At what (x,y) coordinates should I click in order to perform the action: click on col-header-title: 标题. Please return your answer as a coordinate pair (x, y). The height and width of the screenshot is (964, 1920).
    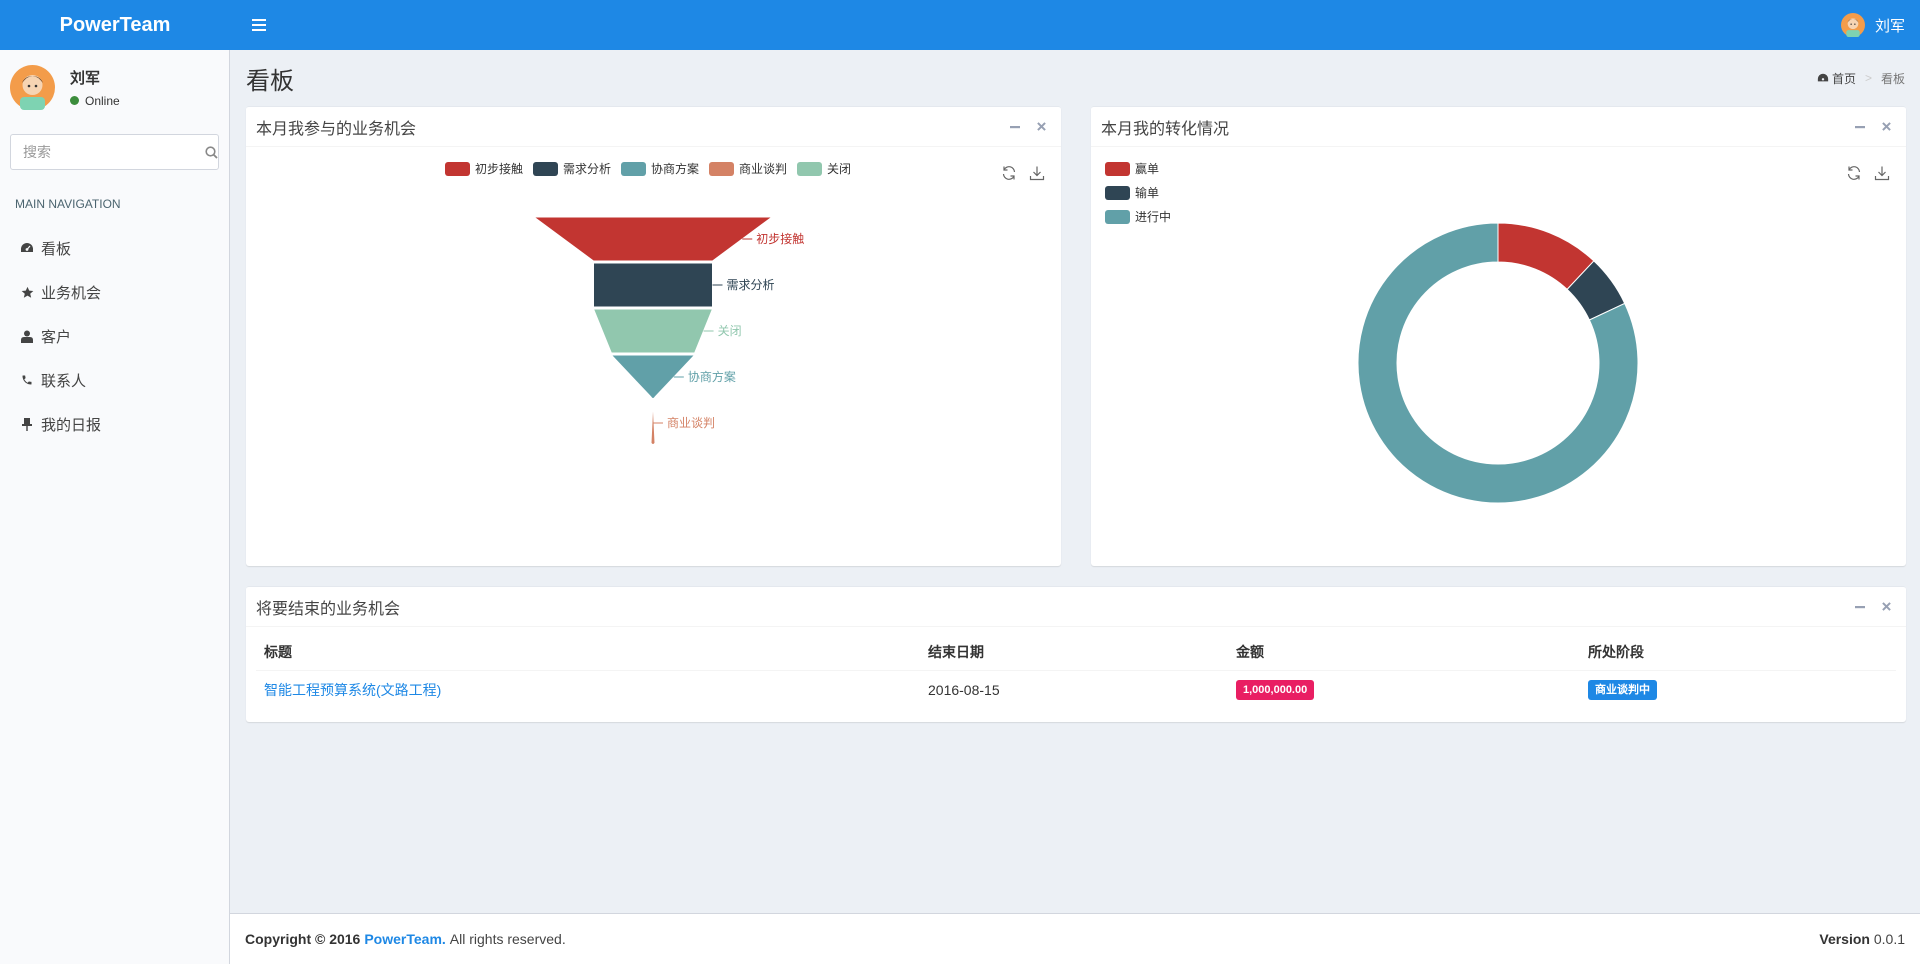
    Looking at the image, I should click on (588, 649).